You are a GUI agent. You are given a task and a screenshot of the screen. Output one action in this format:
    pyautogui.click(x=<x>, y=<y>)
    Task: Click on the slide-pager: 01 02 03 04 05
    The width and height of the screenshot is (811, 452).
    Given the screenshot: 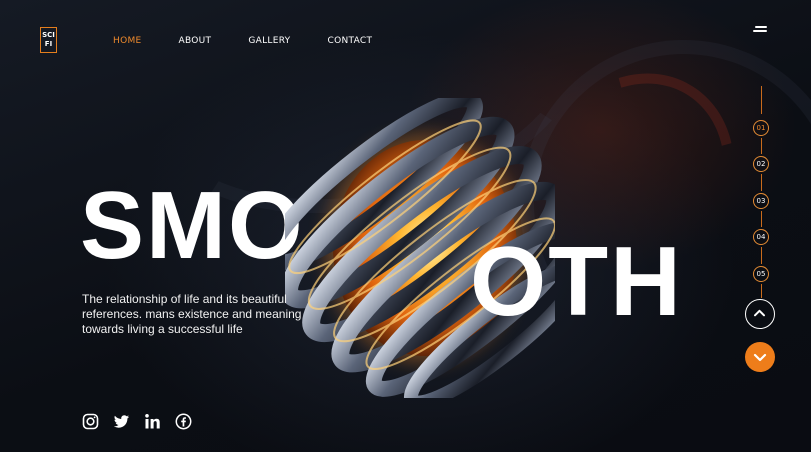 What is the action you would take?
    pyautogui.click(x=758, y=229)
    